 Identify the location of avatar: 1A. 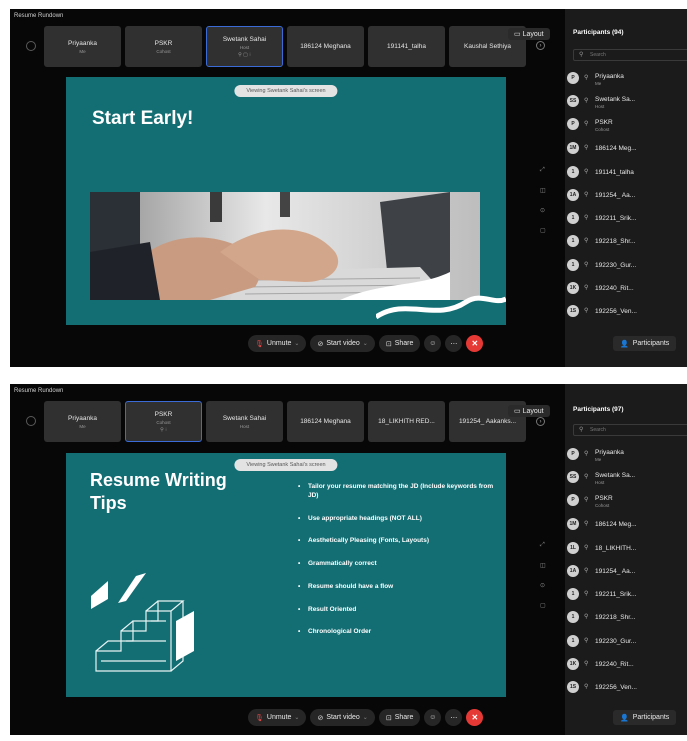
(573, 195).